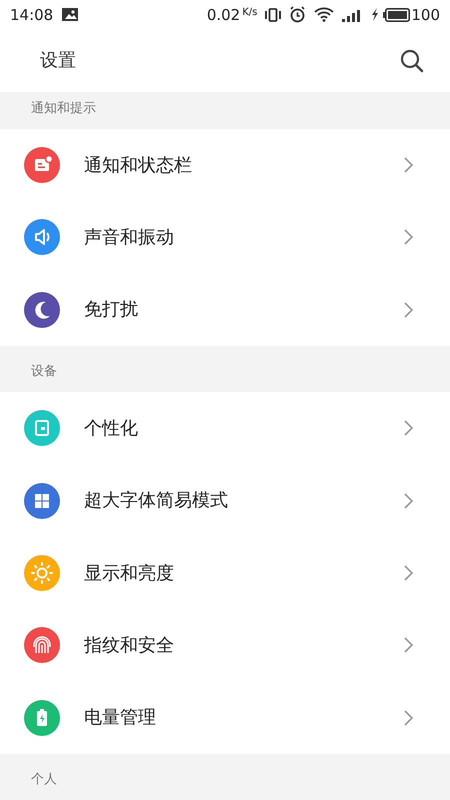  Describe the element at coordinates (250, 13) in the screenshot. I see `speed-unit: K/s` at that location.